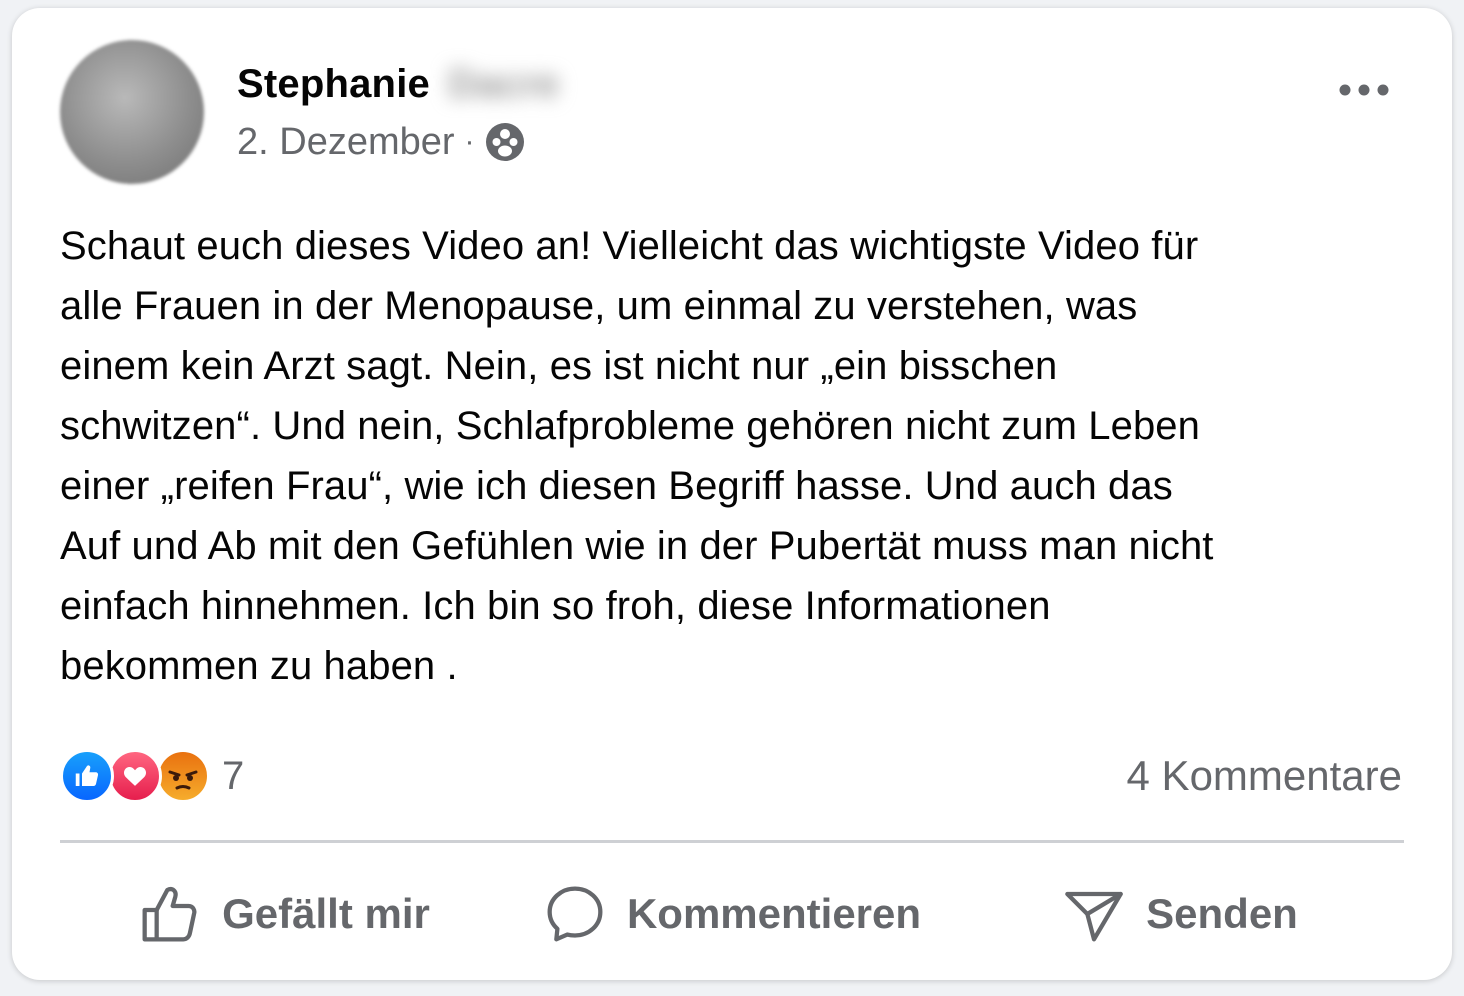 The width and height of the screenshot is (1464, 996). I want to click on author-name: Stephanie, so click(333, 84).